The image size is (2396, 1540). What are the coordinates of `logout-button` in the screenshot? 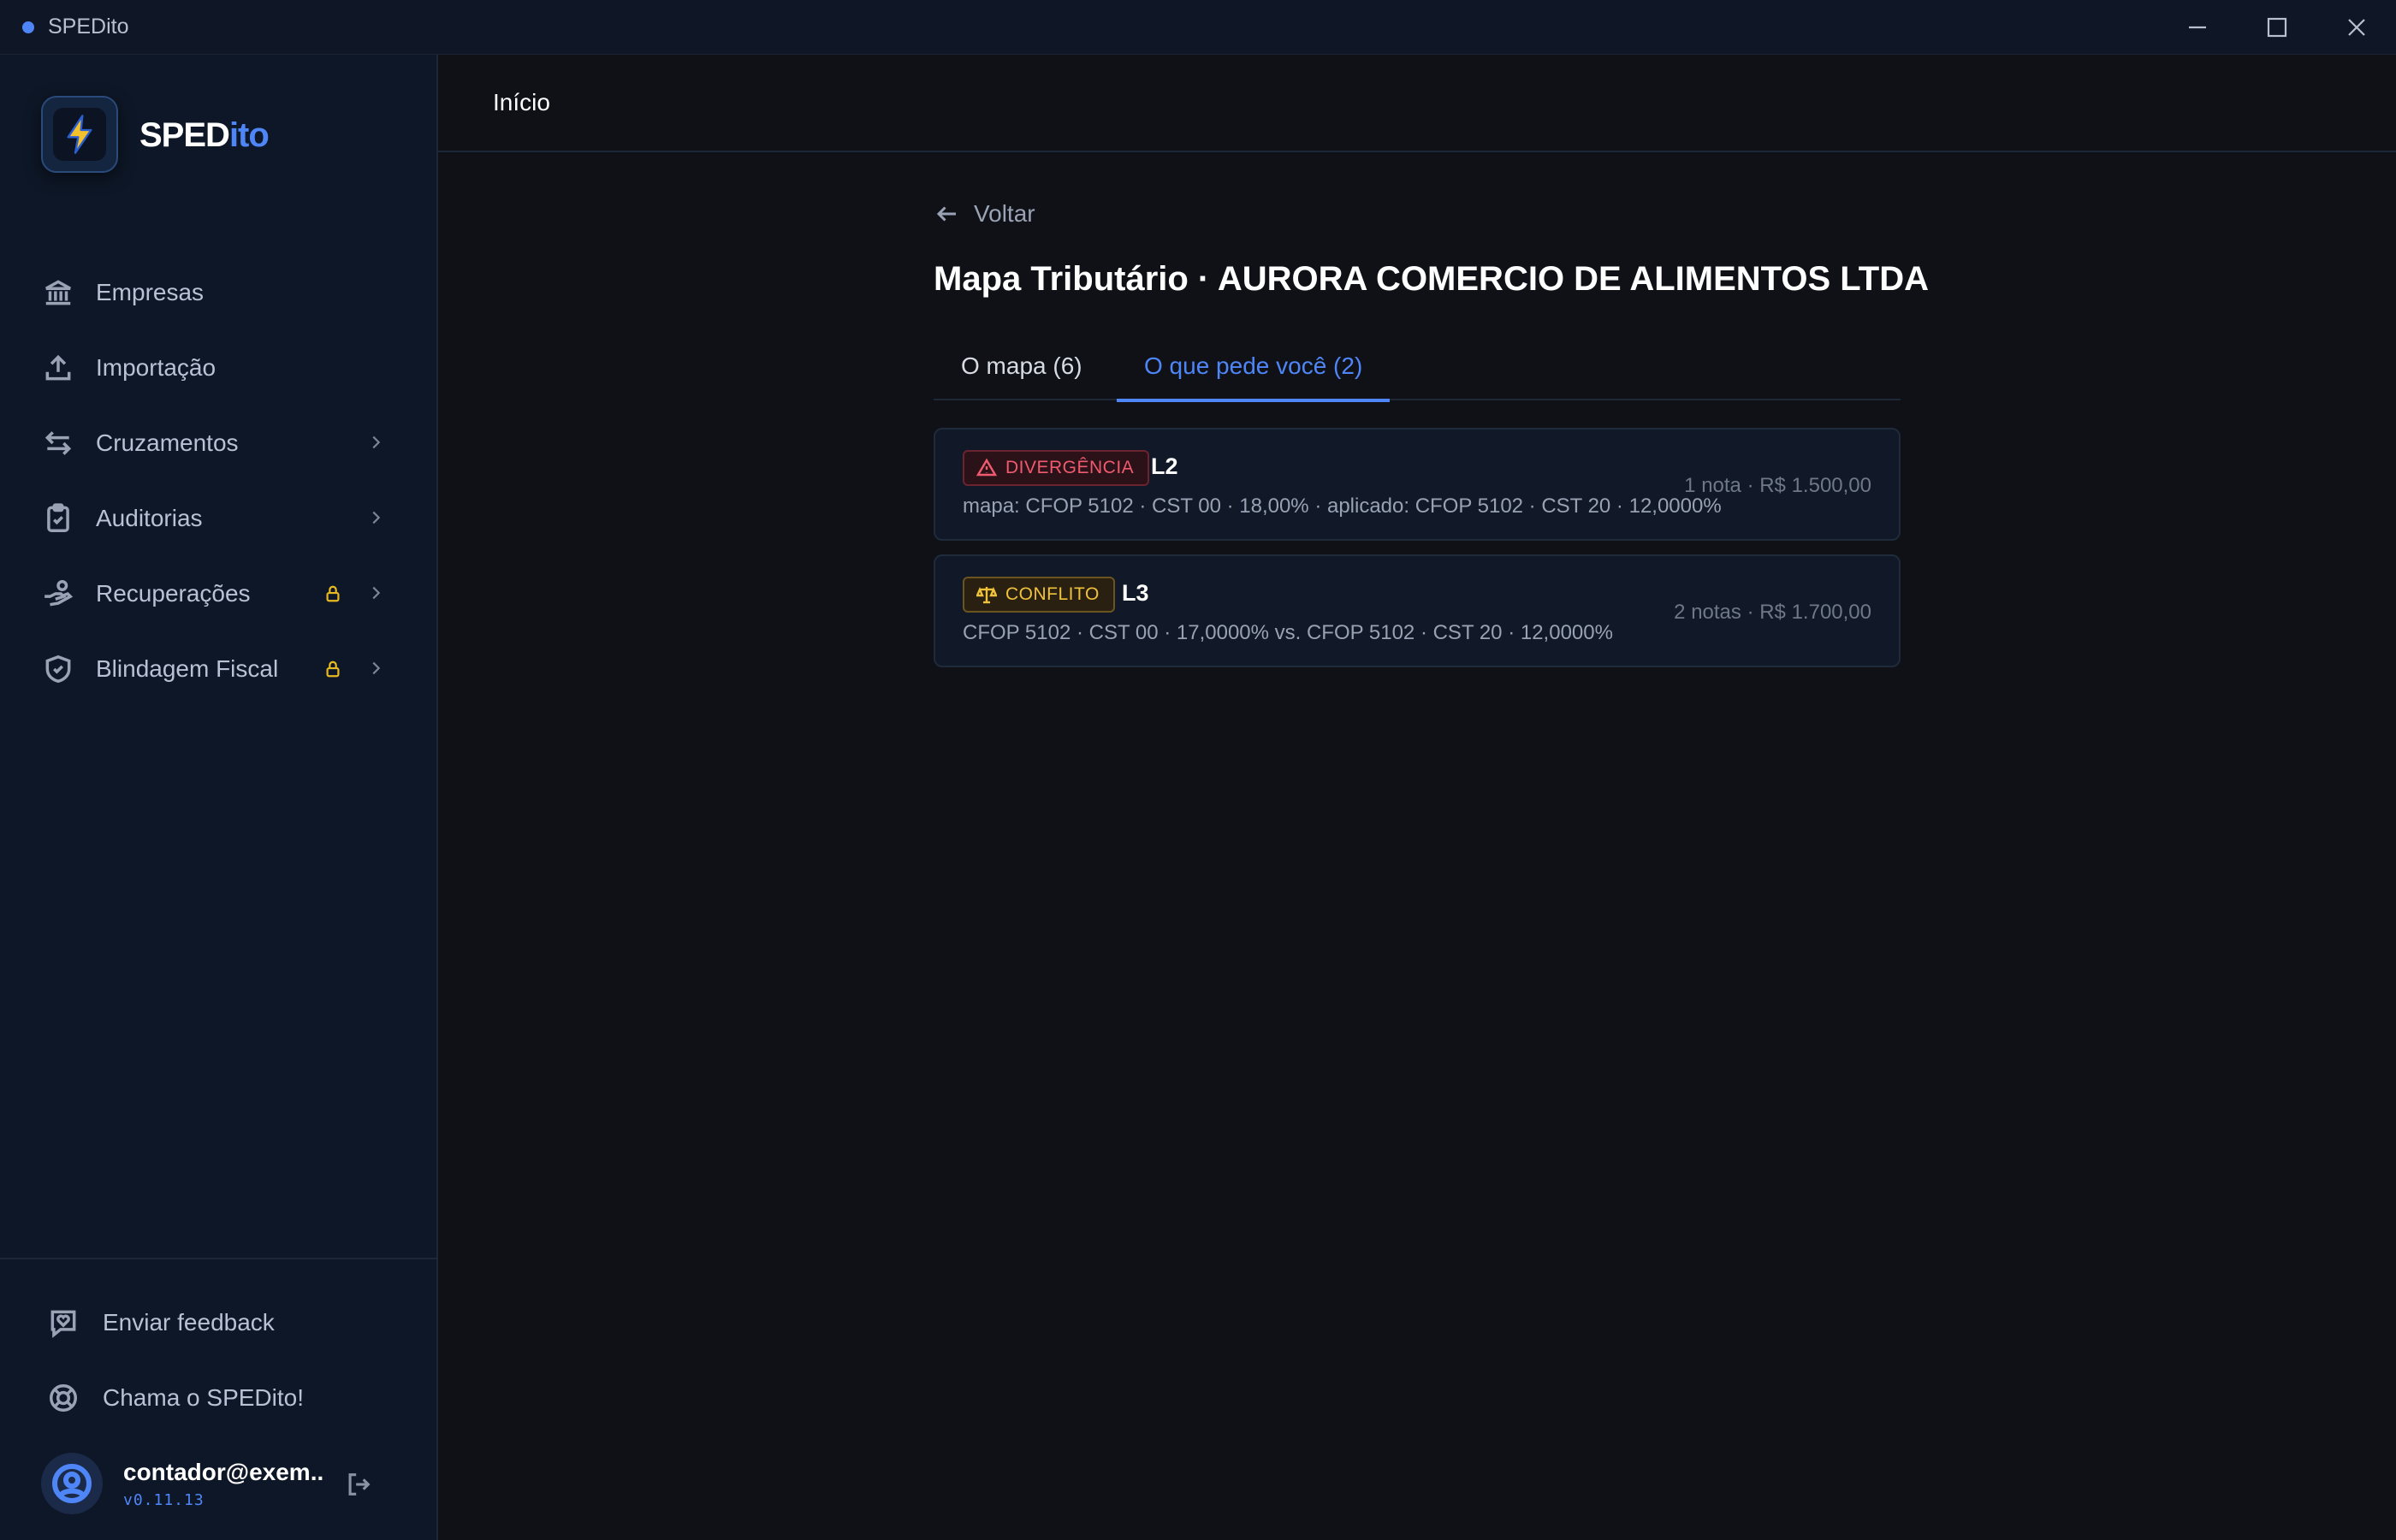 It's located at (358, 1486).